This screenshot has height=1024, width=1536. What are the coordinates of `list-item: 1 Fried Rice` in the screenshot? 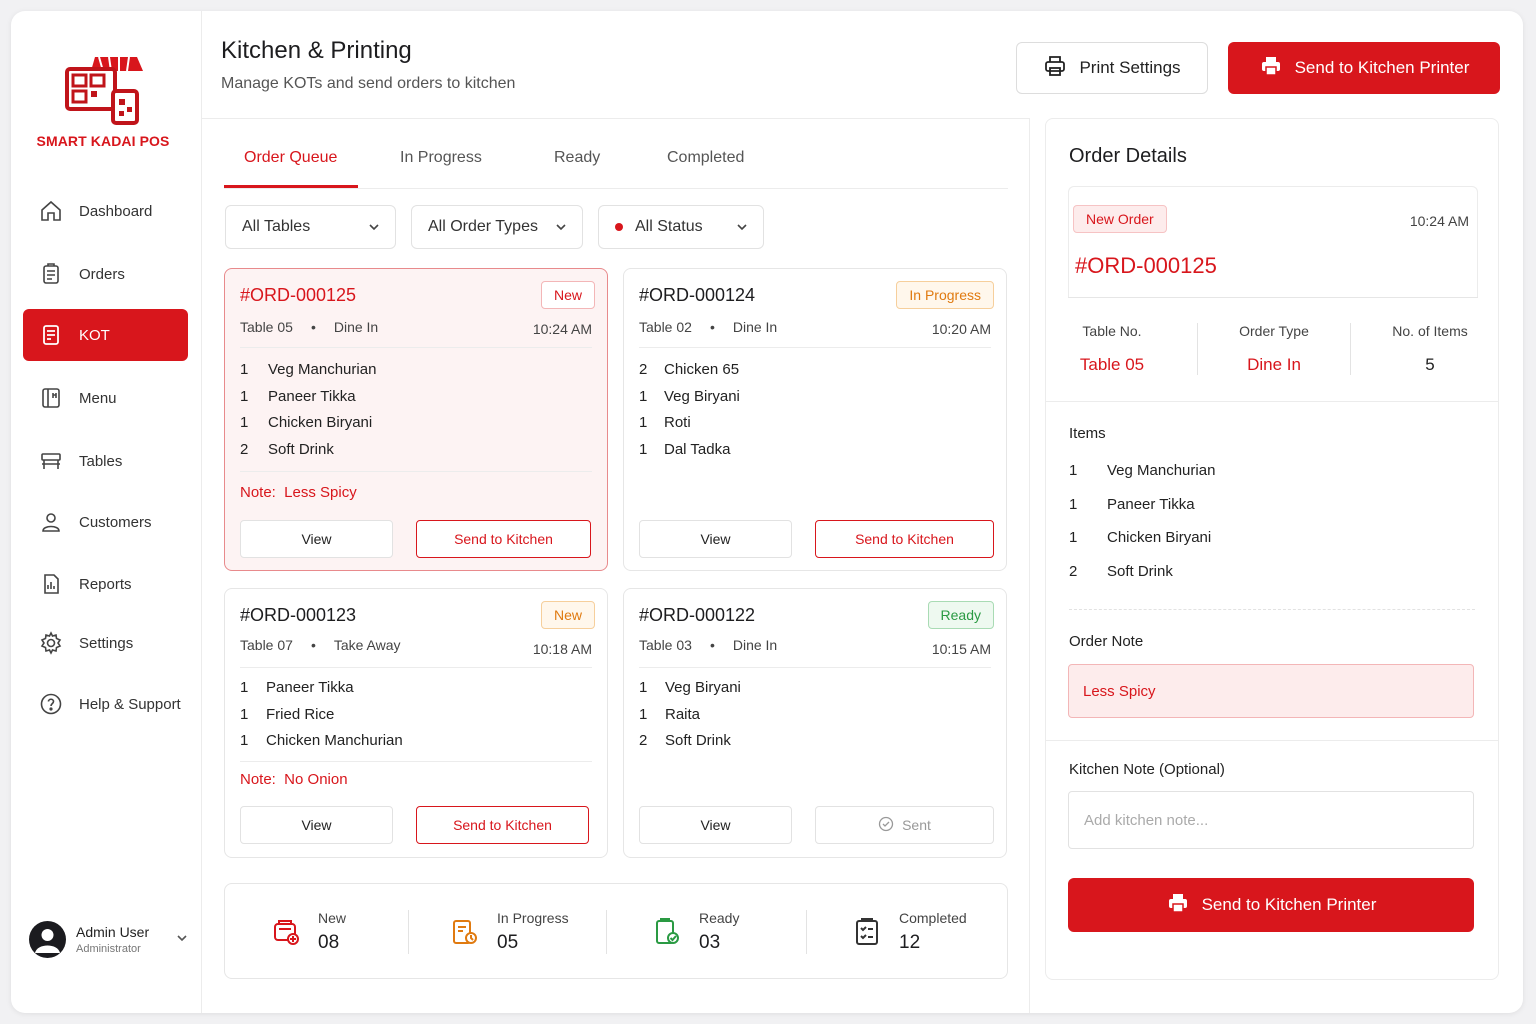 It's located at (287, 714).